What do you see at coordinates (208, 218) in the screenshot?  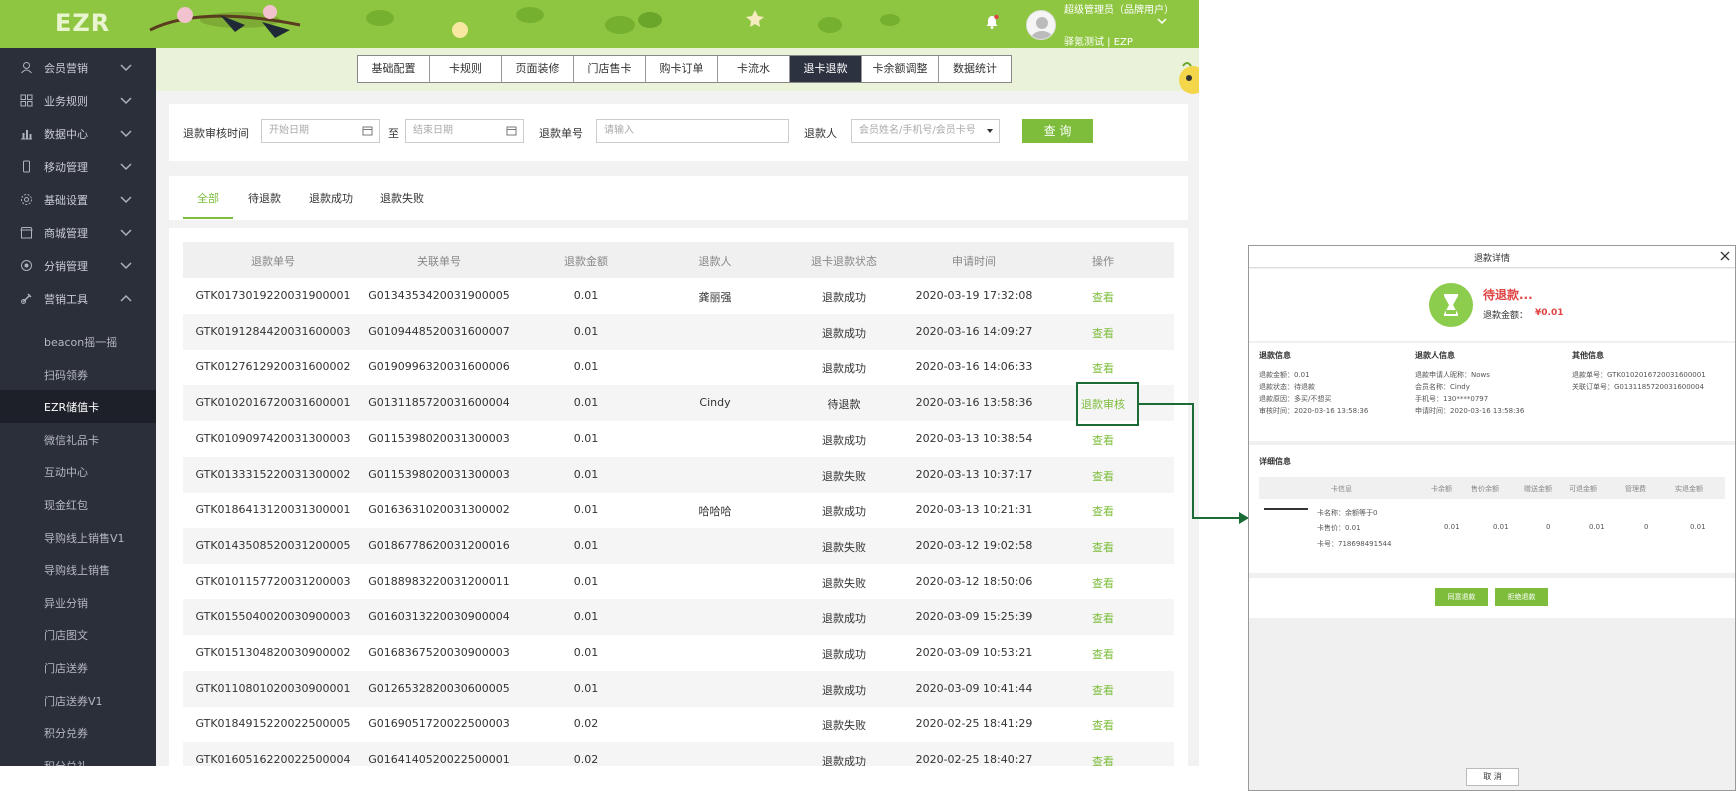 I see `active-tab-underline` at bounding box center [208, 218].